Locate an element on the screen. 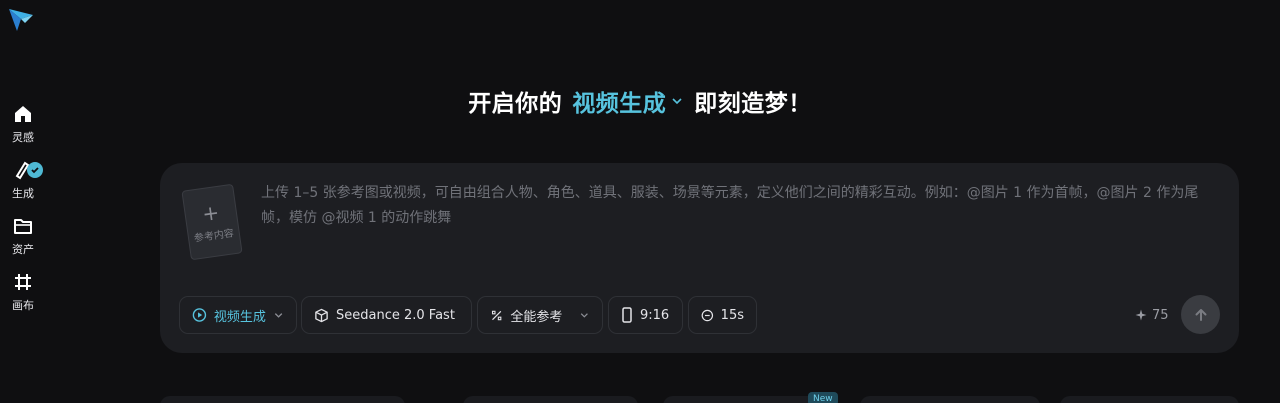  duration-selector: 15s is located at coordinates (722, 315).